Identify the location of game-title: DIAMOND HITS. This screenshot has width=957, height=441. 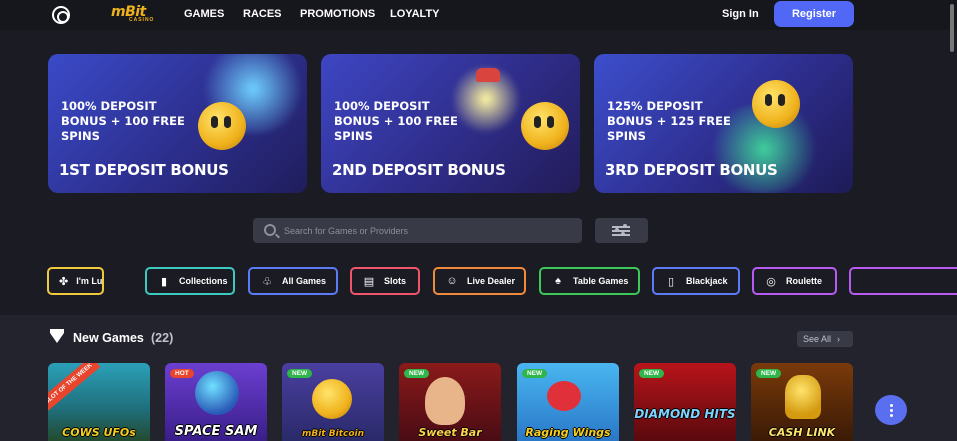
(685, 414).